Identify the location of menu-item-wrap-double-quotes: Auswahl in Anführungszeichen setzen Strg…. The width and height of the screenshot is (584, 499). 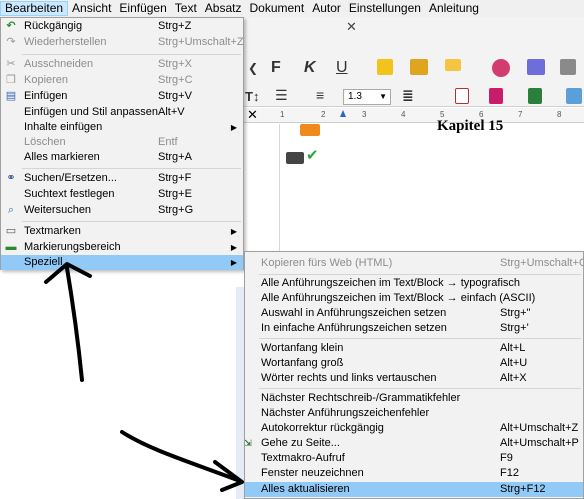
(414, 313).